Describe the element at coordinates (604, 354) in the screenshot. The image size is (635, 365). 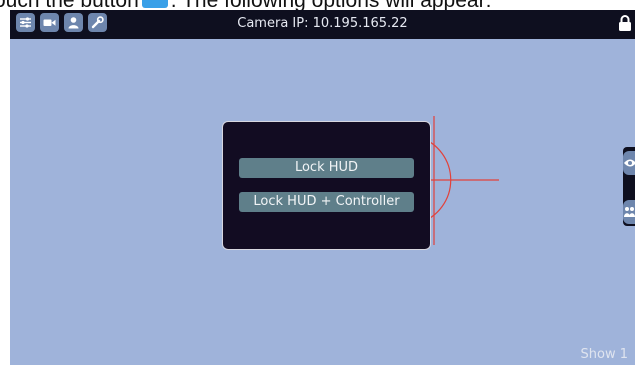
I see `show-label: Show 1` at that location.